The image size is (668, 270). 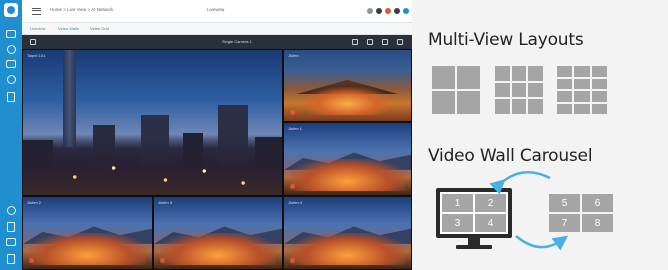 What do you see at coordinates (11, 227) in the screenshot?
I see `log-icon` at bounding box center [11, 227].